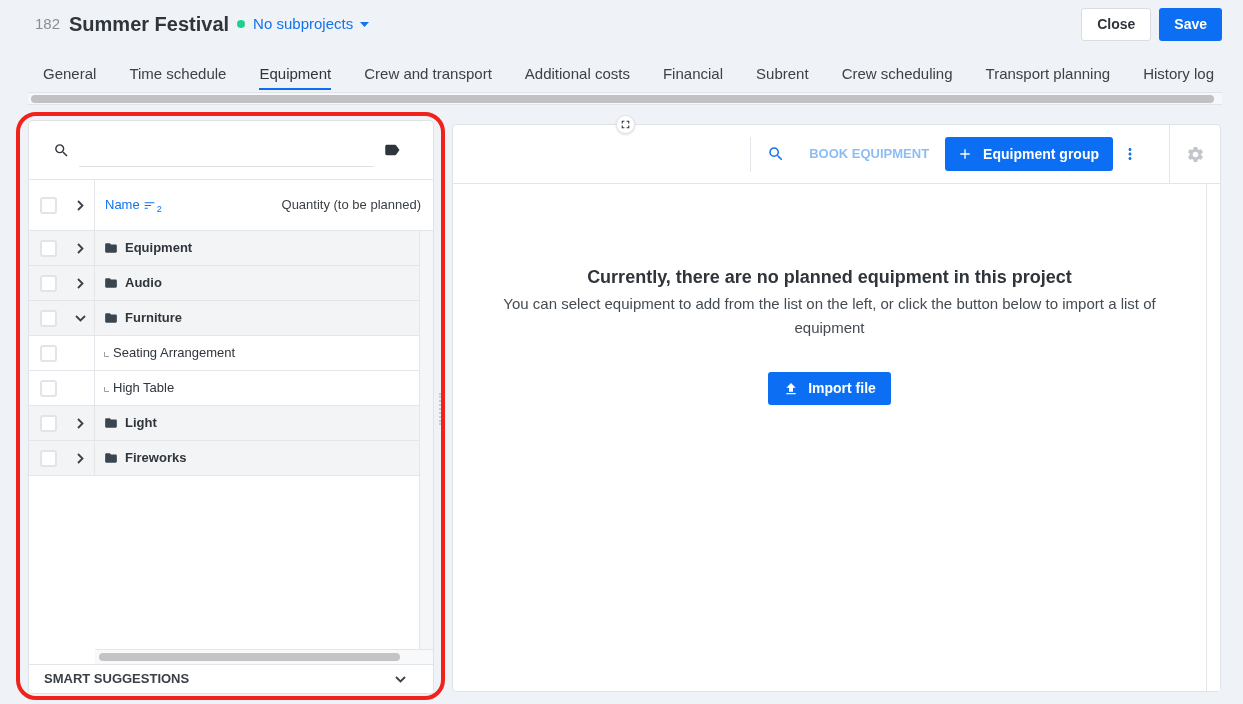 The width and height of the screenshot is (1243, 704). I want to click on group-name: Fireworks, so click(156, 458).